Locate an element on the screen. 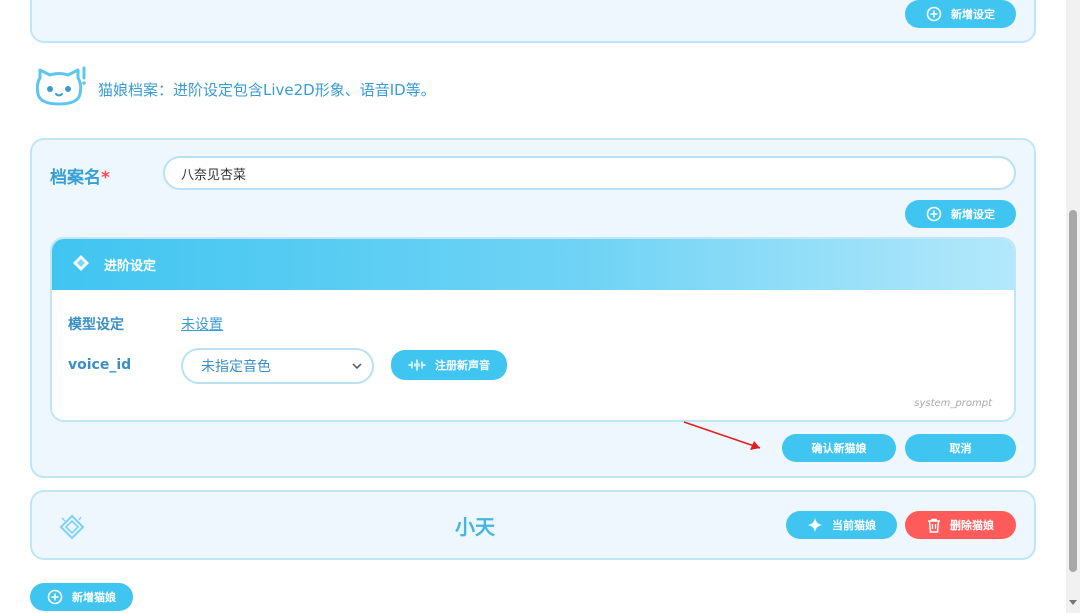 Image resolution: width=1080 pixels, height=613 pixels. waveform-icon is located at coordinates (417, 365).